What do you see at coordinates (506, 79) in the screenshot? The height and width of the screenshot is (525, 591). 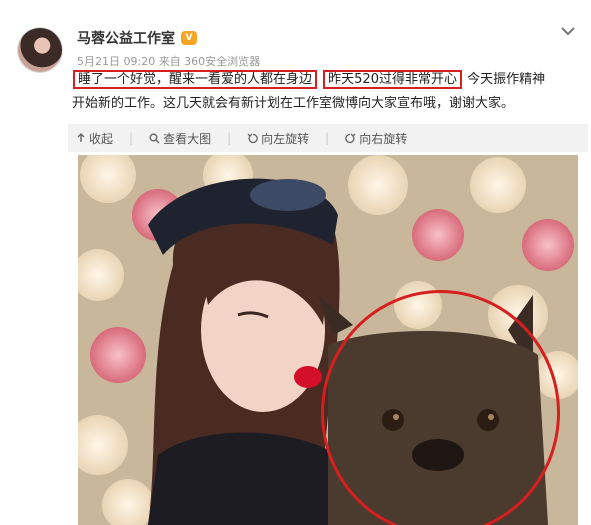 I see `post-text-3: 今天振作精神` at bounding box center [506, 79].